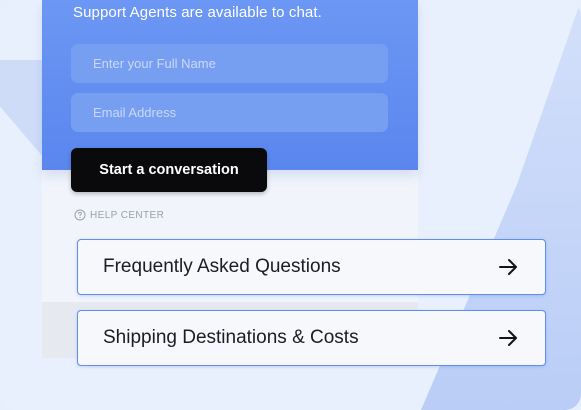 The image size is (581, 410). What do you see at coordinates (231, 337) in the screenshot?
I see `shipping-link-label: Shipping Destinations & Costs` at bounding box center [231, 337].